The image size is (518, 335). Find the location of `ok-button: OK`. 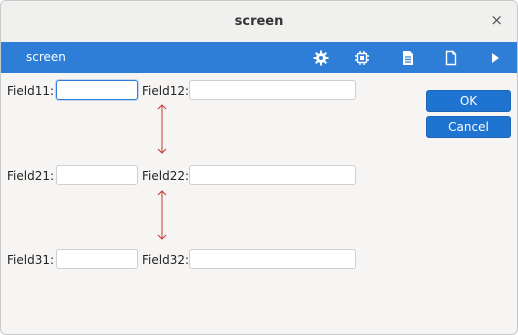

ok-button: OK is located at coordinates (468, 101).